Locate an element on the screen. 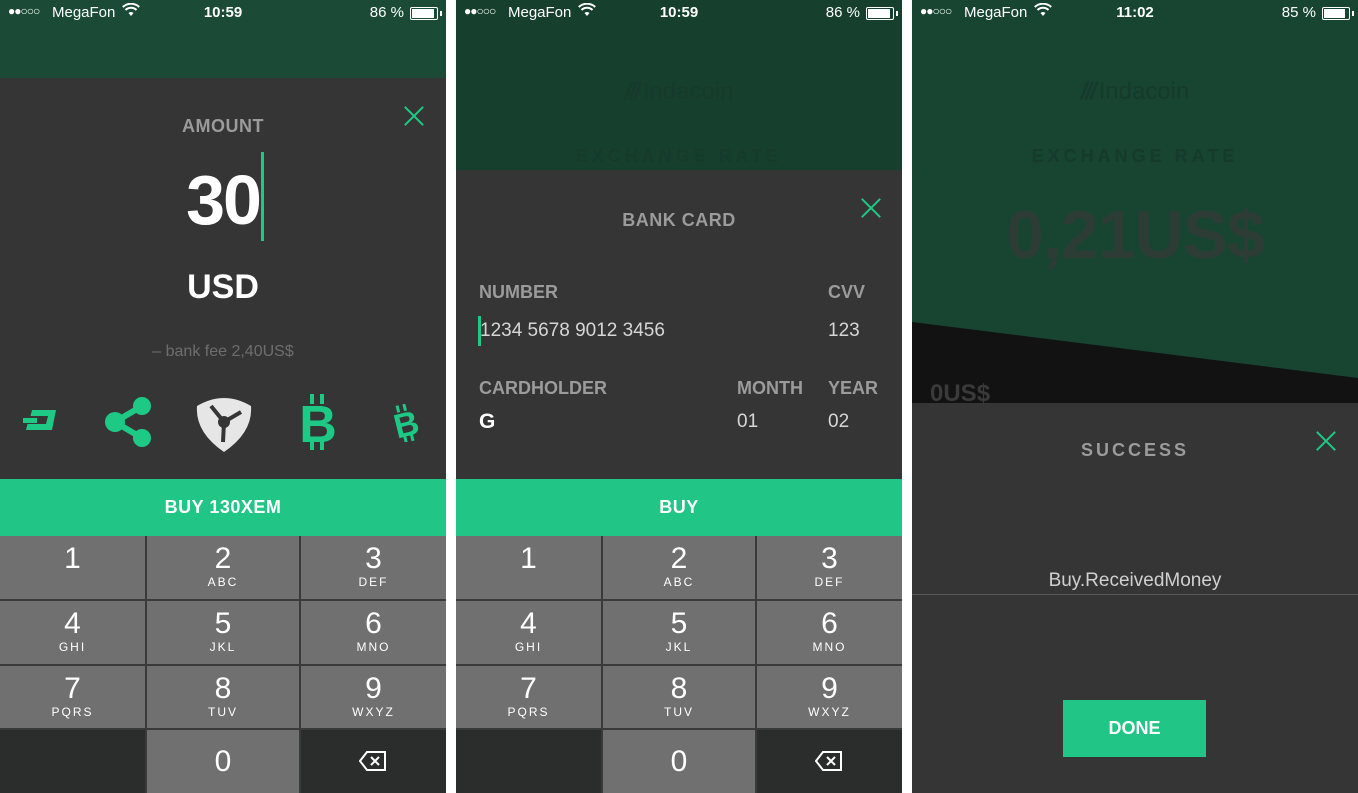  success-title: SUCCESS is located at coordinates (1135, 450).